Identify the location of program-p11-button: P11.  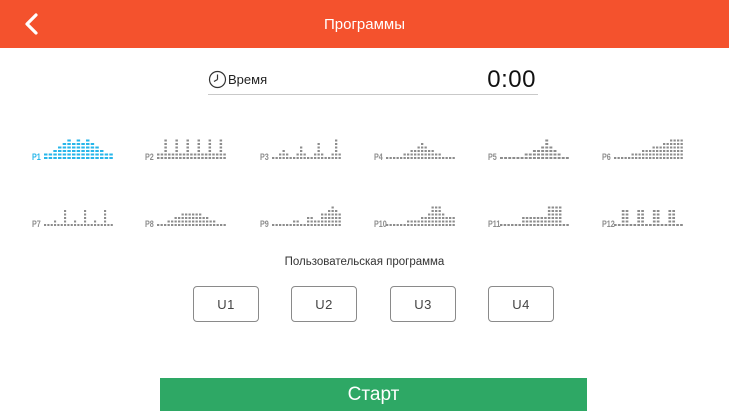
(527, 210).